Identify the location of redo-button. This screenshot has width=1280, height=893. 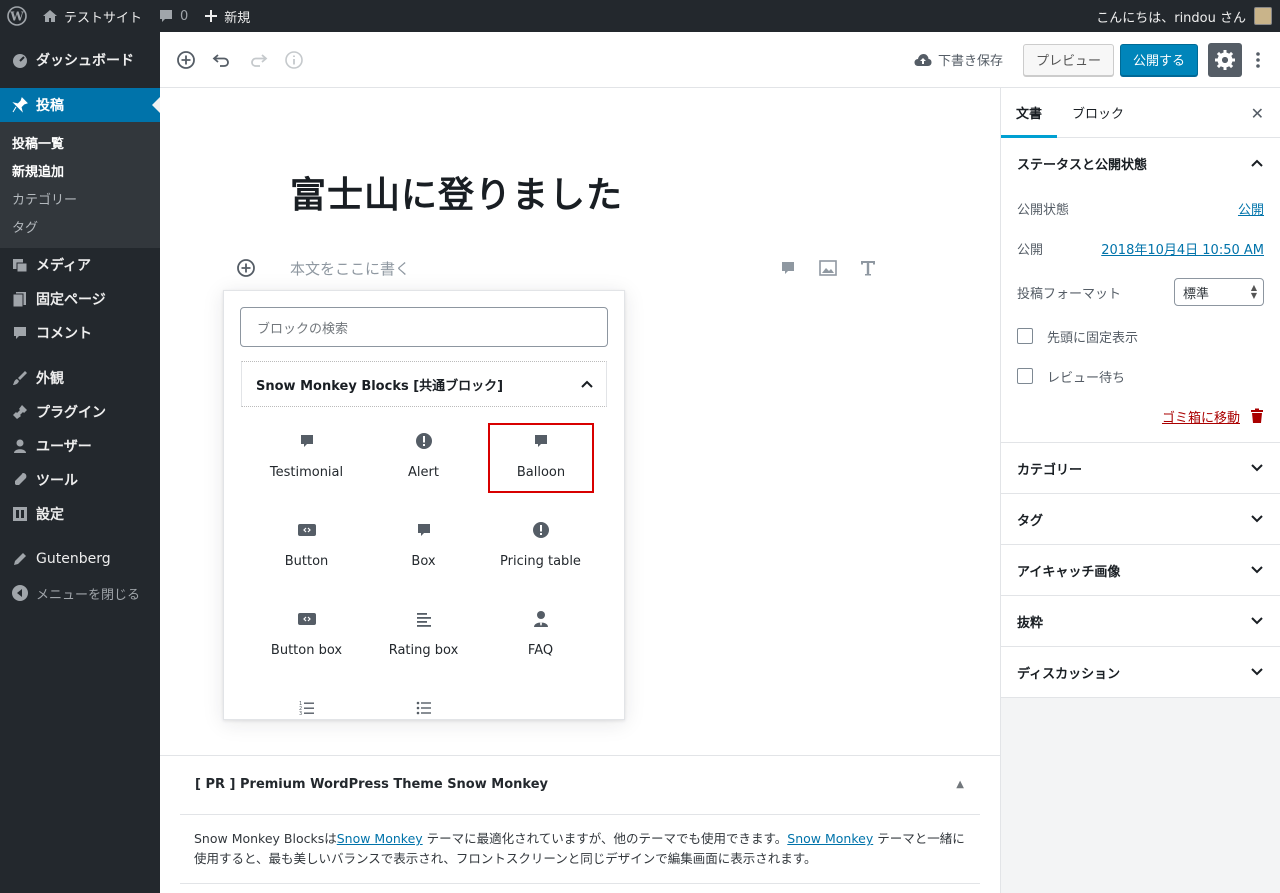
(258, 60).